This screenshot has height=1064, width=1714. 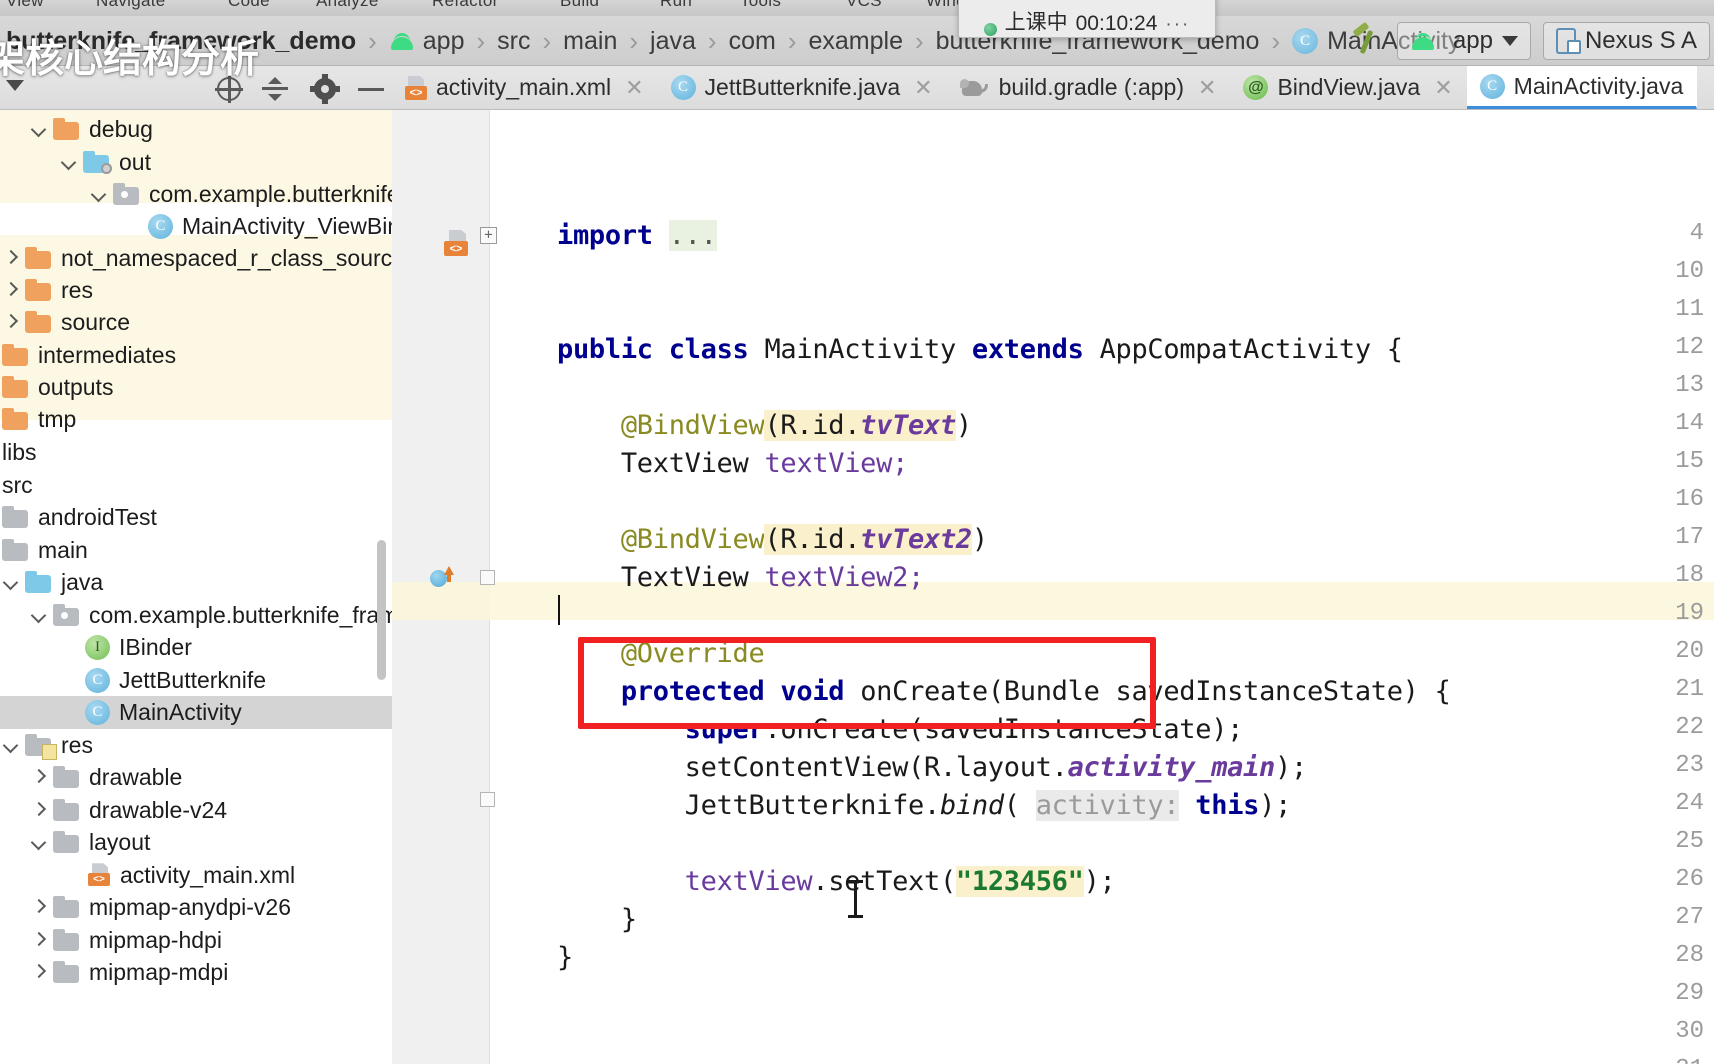 What do you see at coordinates (416, 87) in the screenshot?
I see `xml-file-icon: <>` at bounding box center [416, 87].